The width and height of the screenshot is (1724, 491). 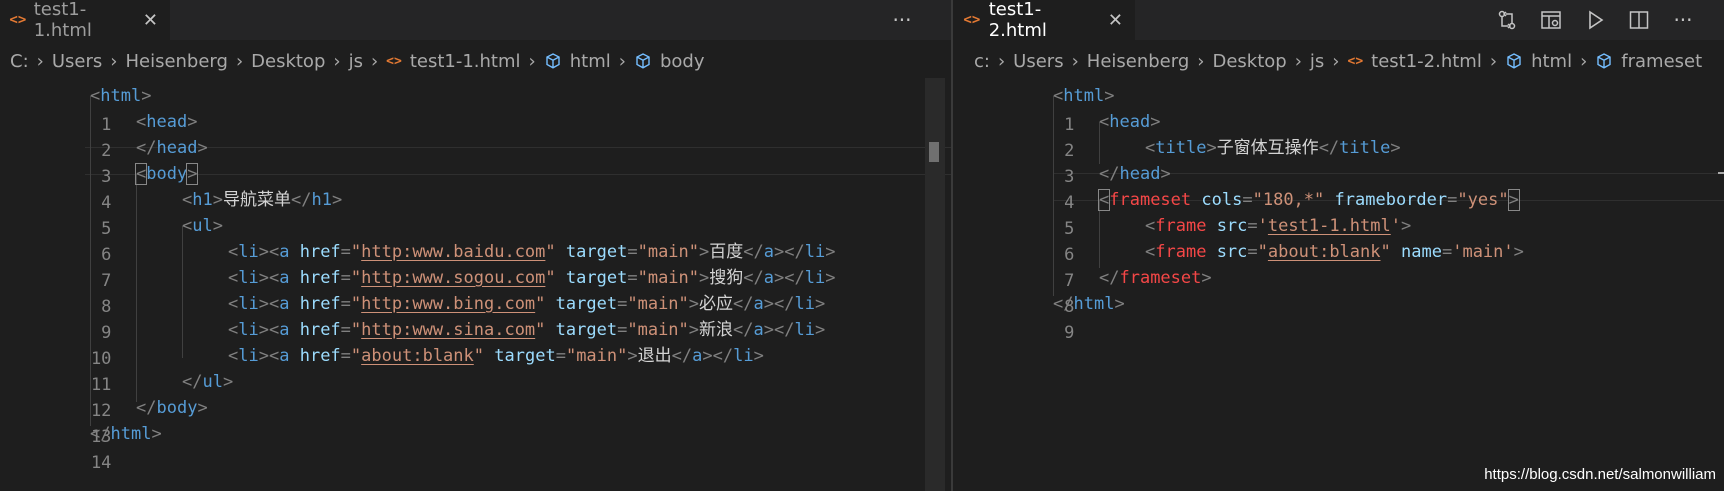 I want to click on href-link: http:www.bing.com, so click(x=448, y=304).